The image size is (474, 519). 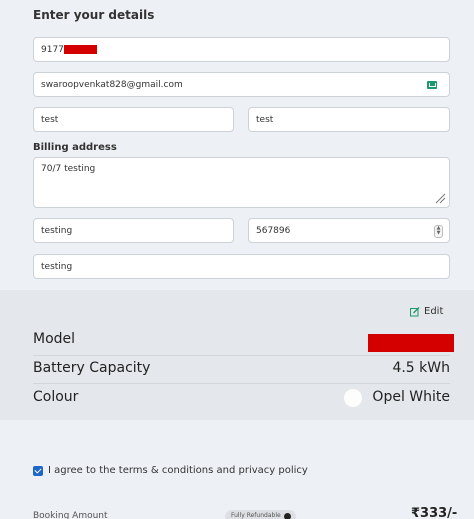 What do you see at coordinates (70, 515) in the screenshot?
I see `booking-amount-label: Booking Amount` at bounding box center [70, 515].